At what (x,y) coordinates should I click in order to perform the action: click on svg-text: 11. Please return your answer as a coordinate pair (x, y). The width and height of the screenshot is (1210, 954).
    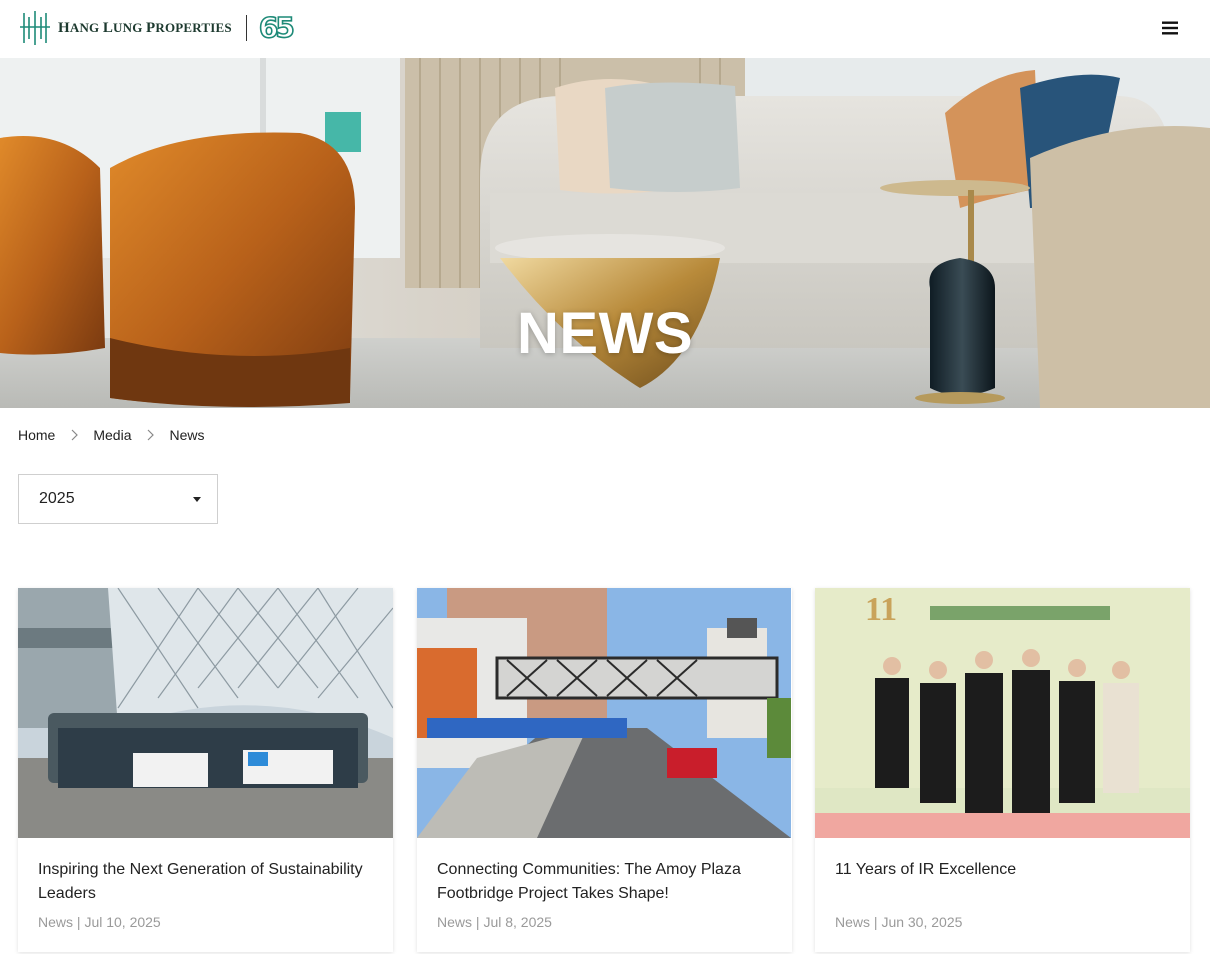
    Looking at the image, I should click on (881, 609).